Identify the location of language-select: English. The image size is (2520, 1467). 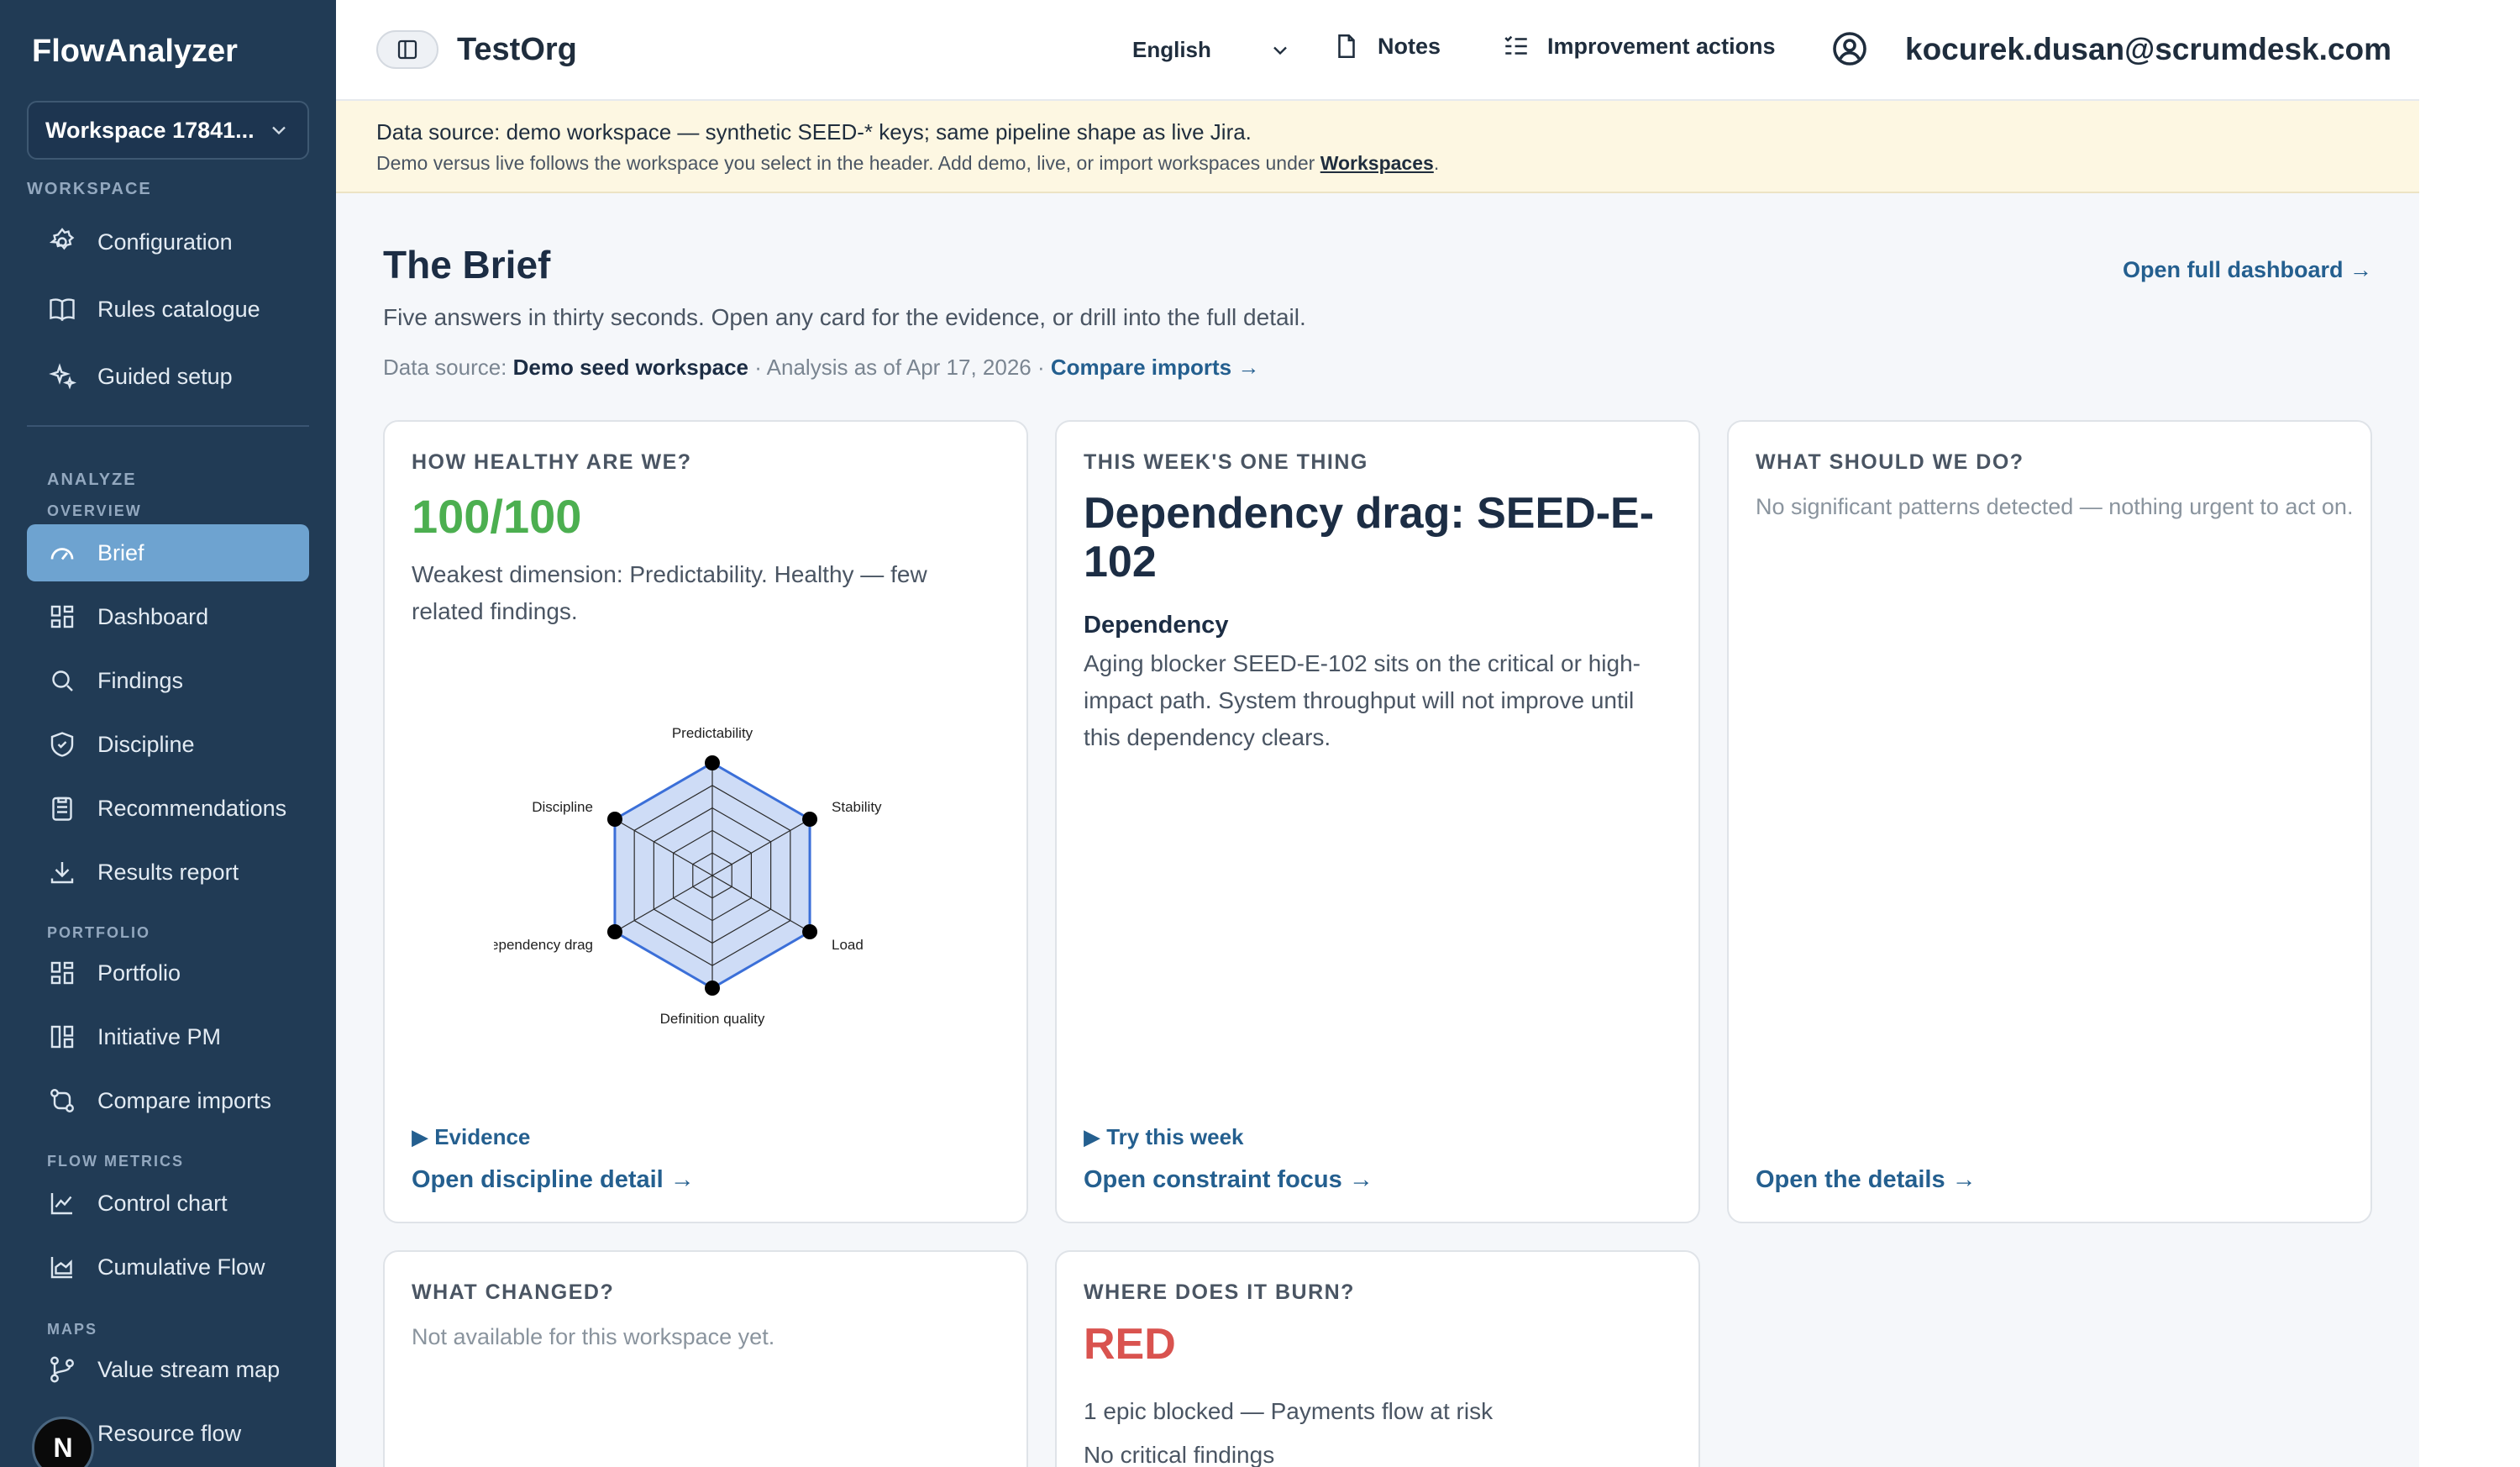
(1171, 50).